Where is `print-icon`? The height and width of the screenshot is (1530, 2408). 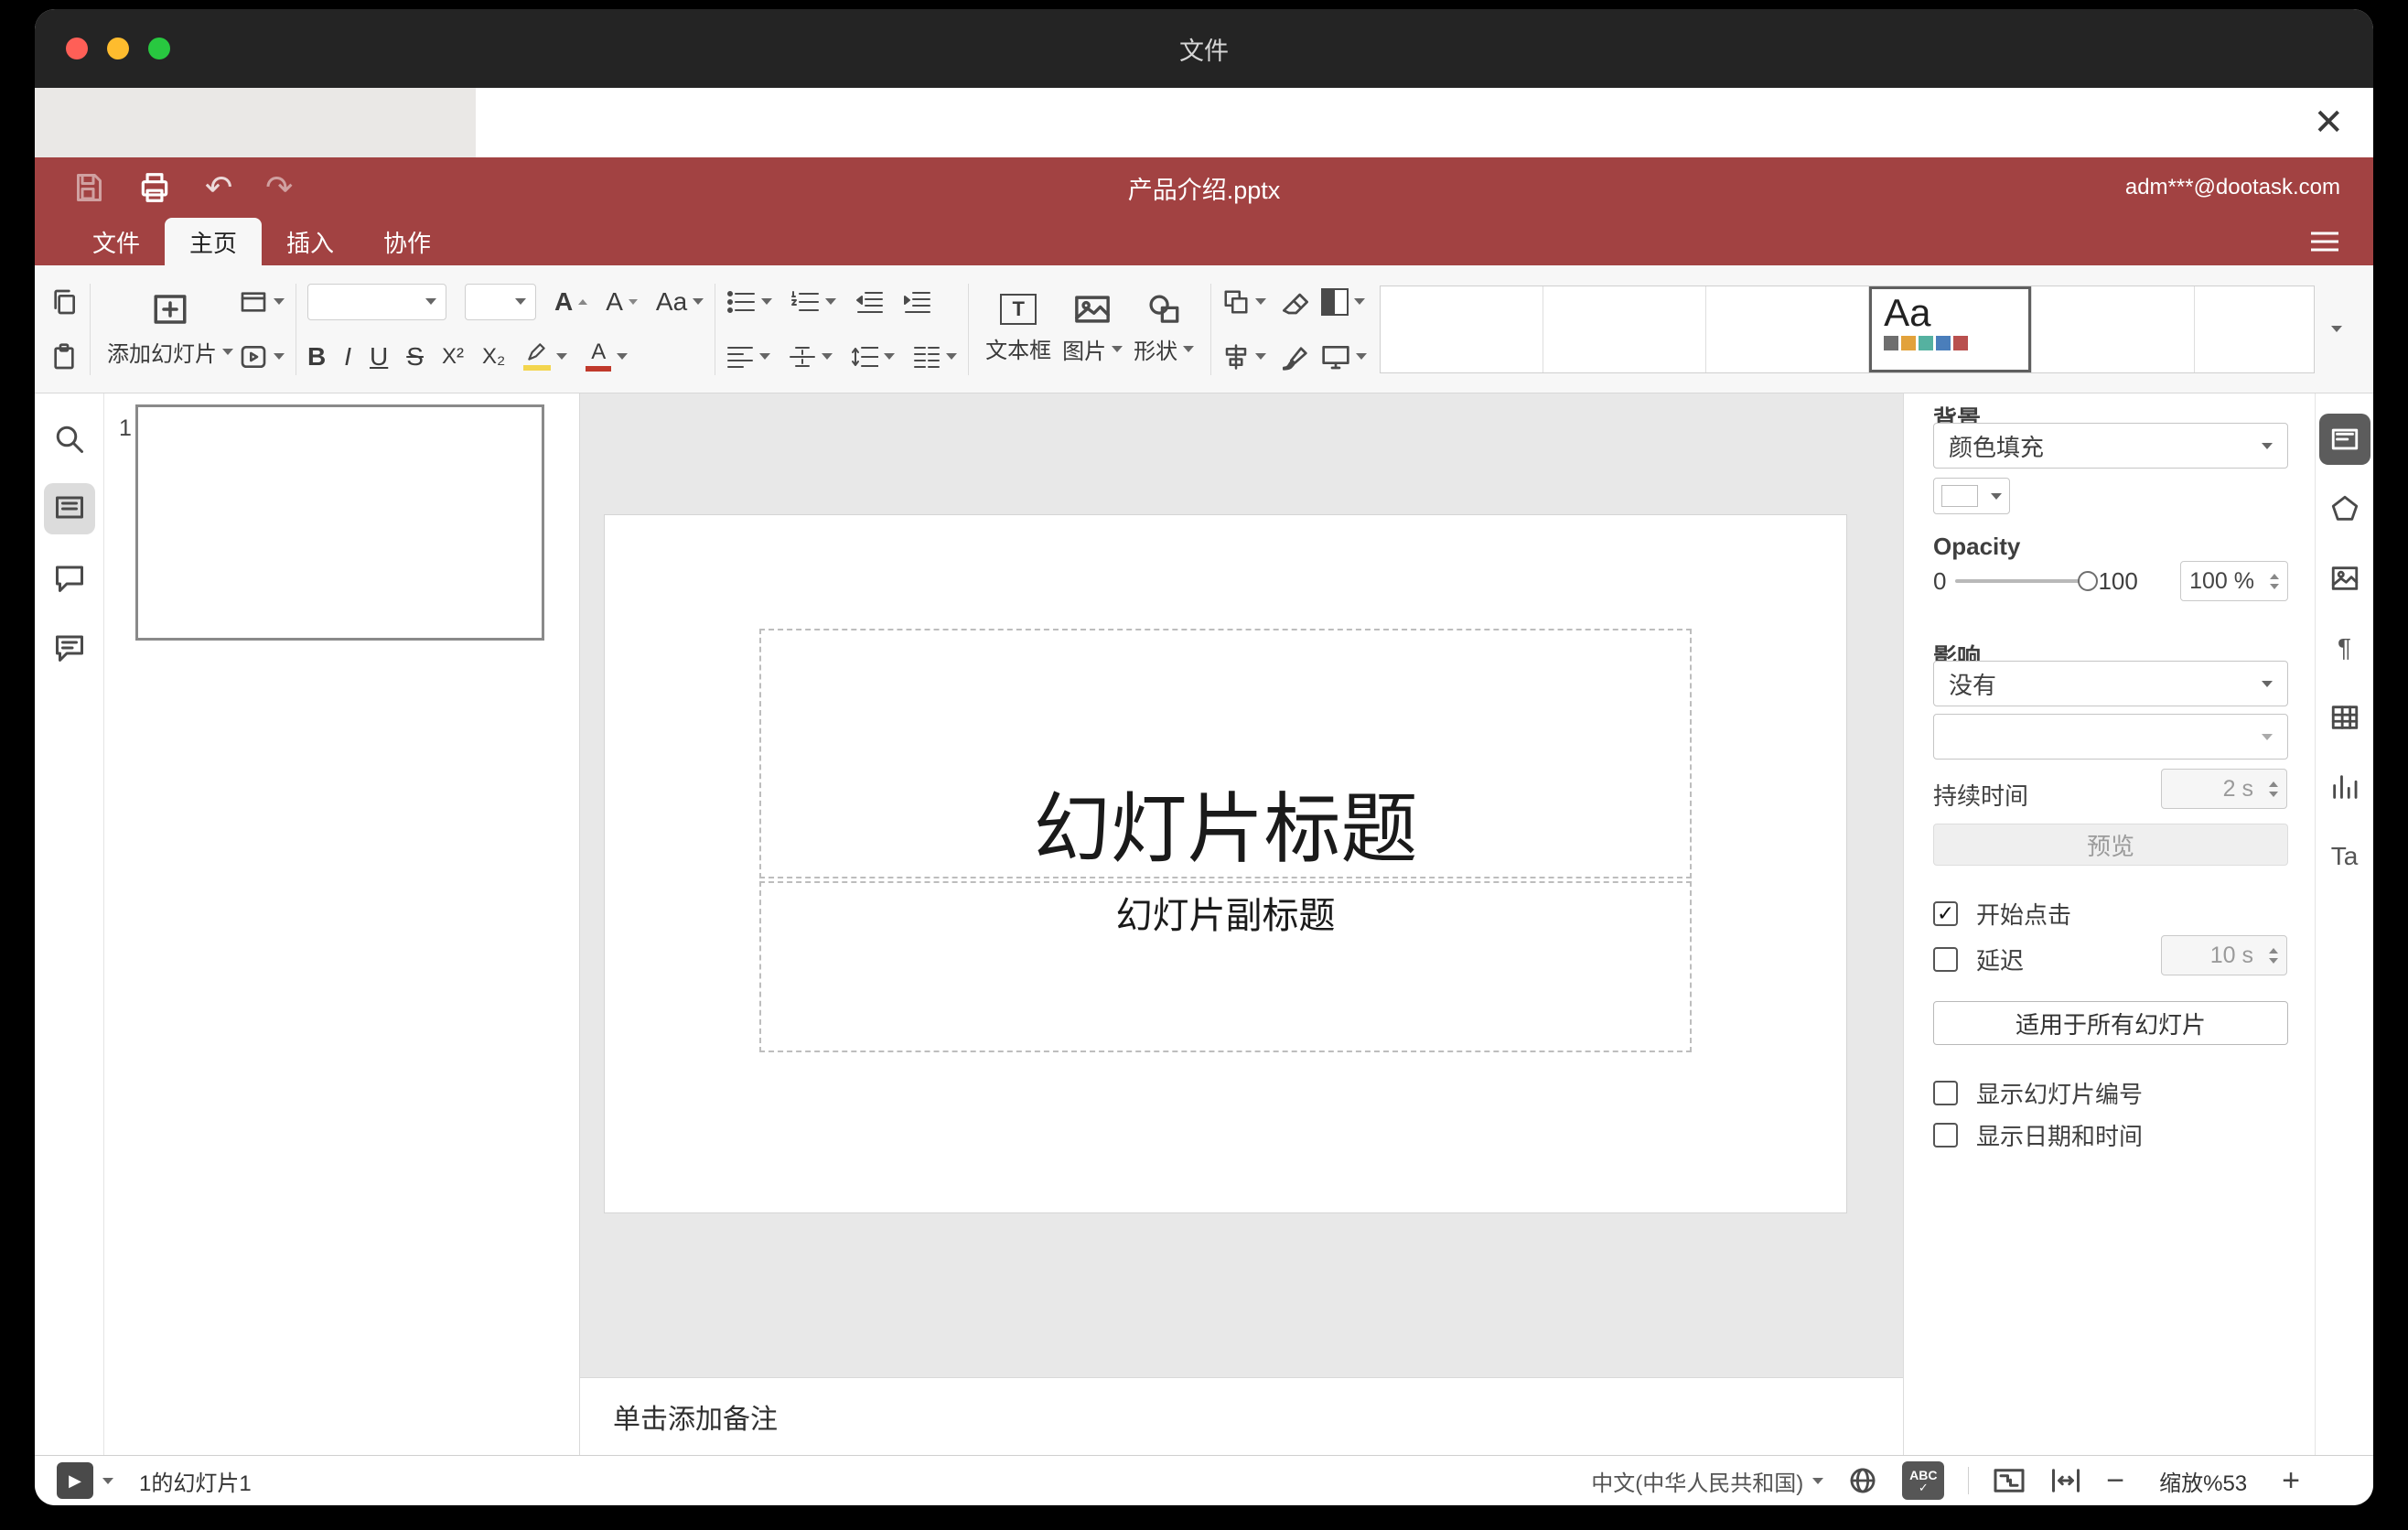
print-icon is located at coordinates (154, 187).